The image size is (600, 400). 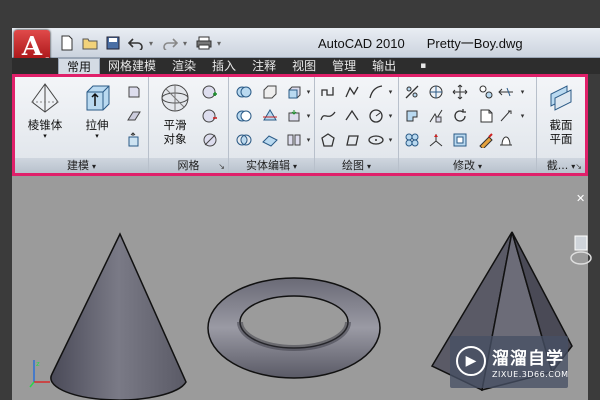 I want to click on stretch-icon, so click(x=506, y=140).